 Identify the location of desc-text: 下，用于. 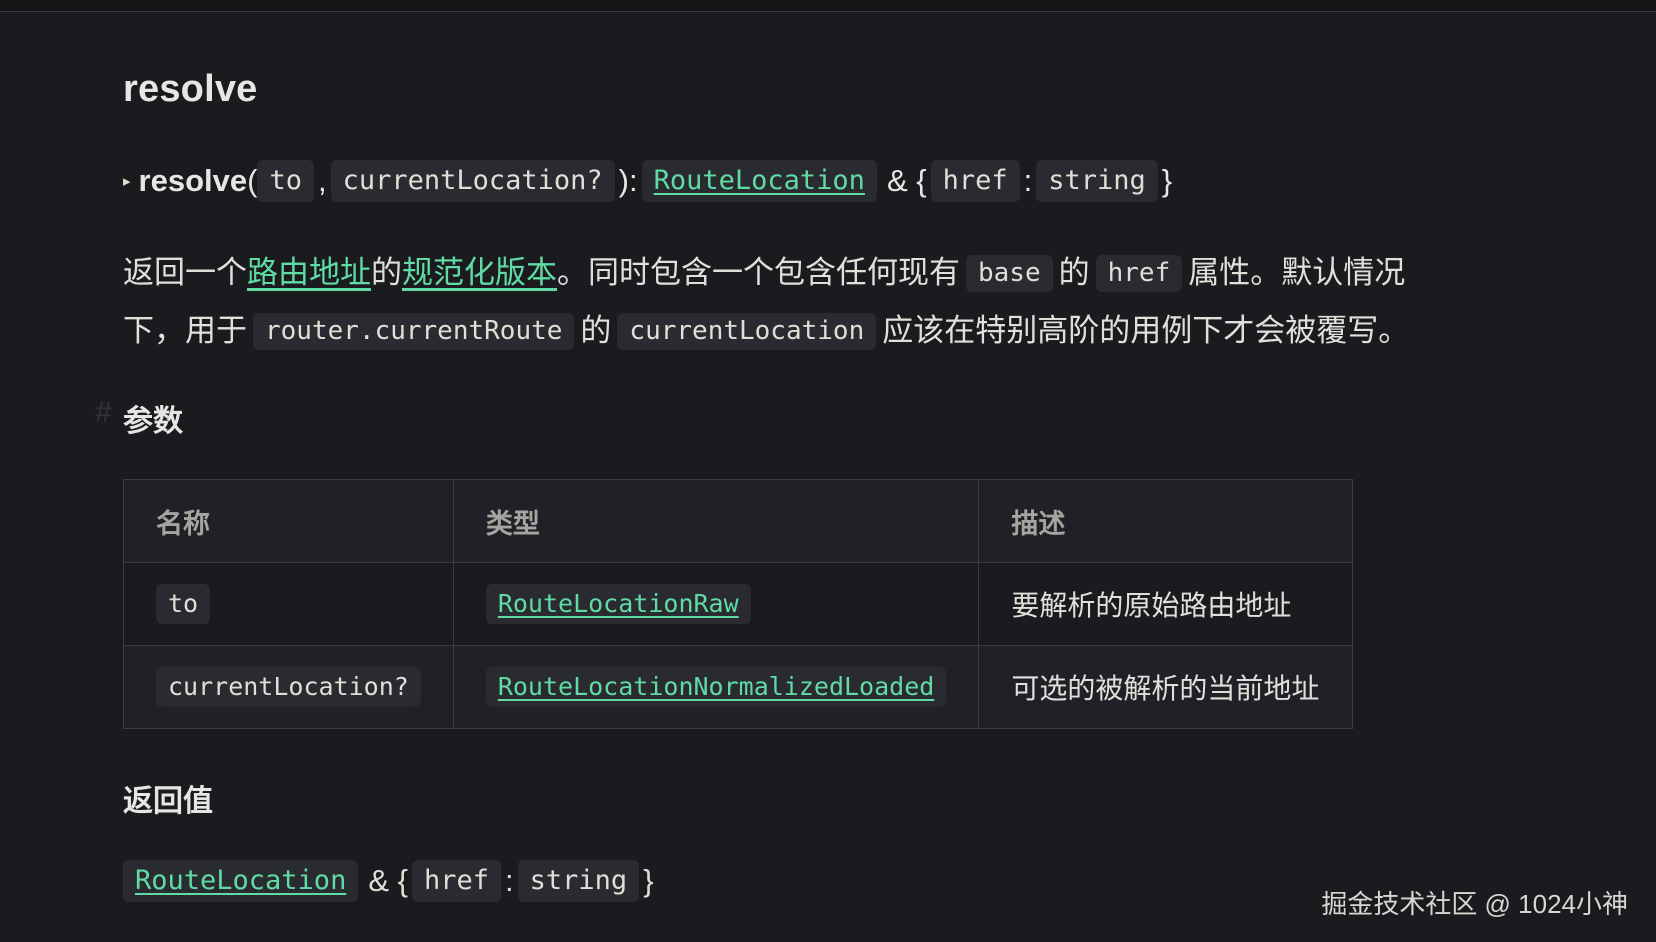
(185, 330).